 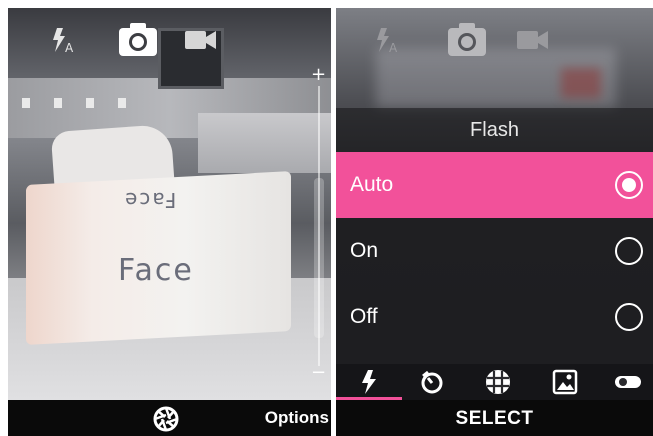 I want to click on box-brand-main: Face, so click(x=156, y=270).